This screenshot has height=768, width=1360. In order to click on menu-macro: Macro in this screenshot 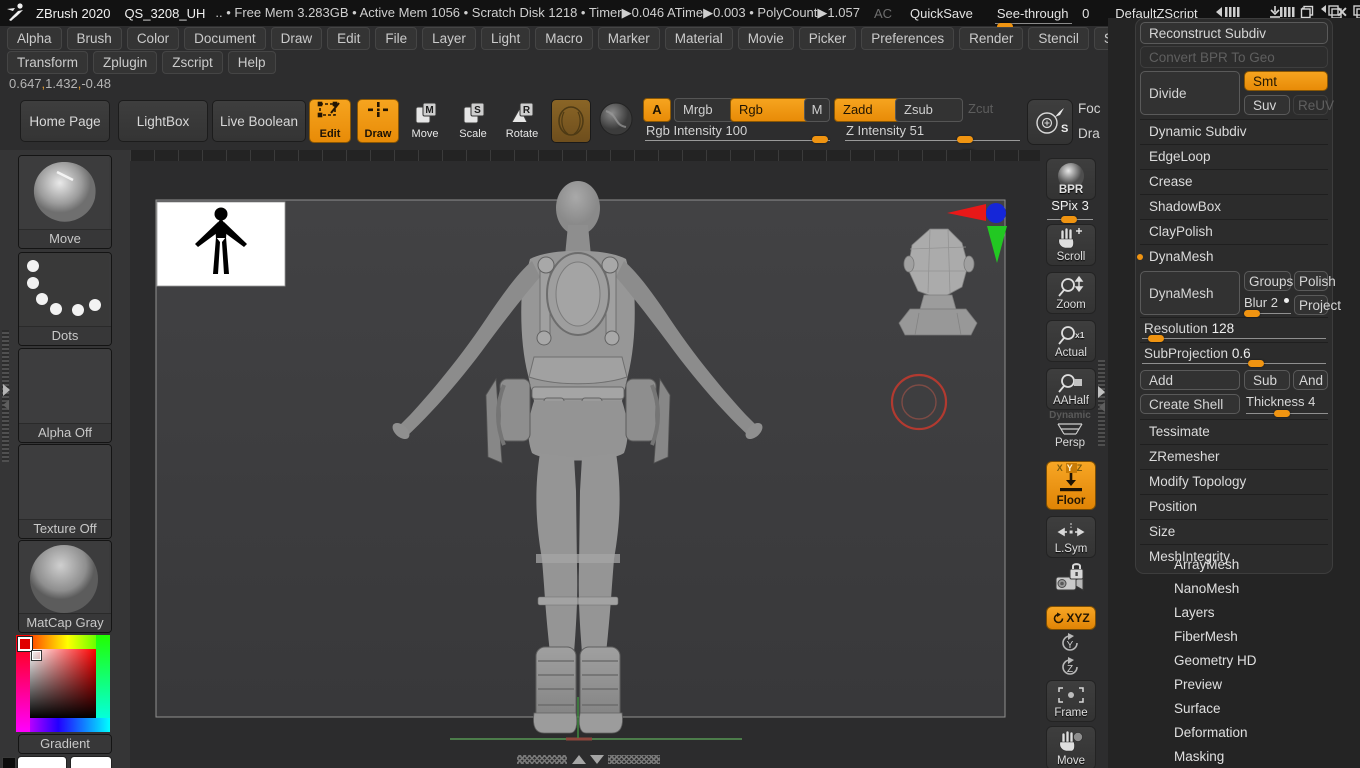, I will do `click(564, 38)`.